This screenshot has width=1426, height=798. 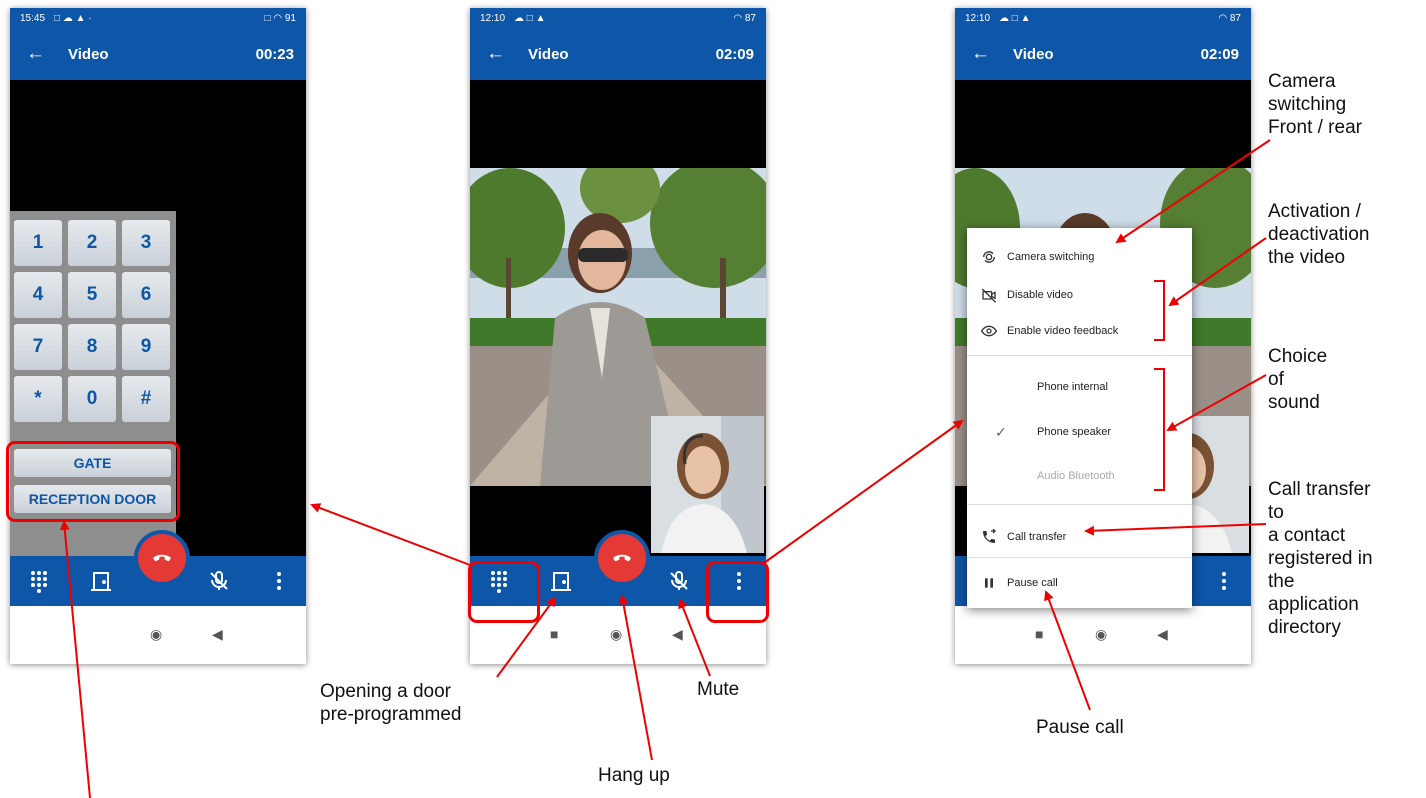 What do you see at coordinates (73, 18) in the screenshot?
I see `status-icons: □ ☁ ▲ ·` at bounding box center [73, 18].